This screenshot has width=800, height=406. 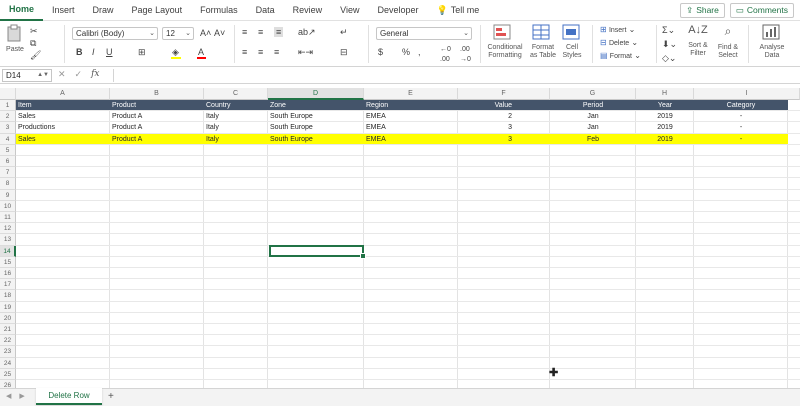 What do you see at coordinates (8, 139) in the screenshot?
I see `row-header-4: 4` at bounding box center [8, 139].